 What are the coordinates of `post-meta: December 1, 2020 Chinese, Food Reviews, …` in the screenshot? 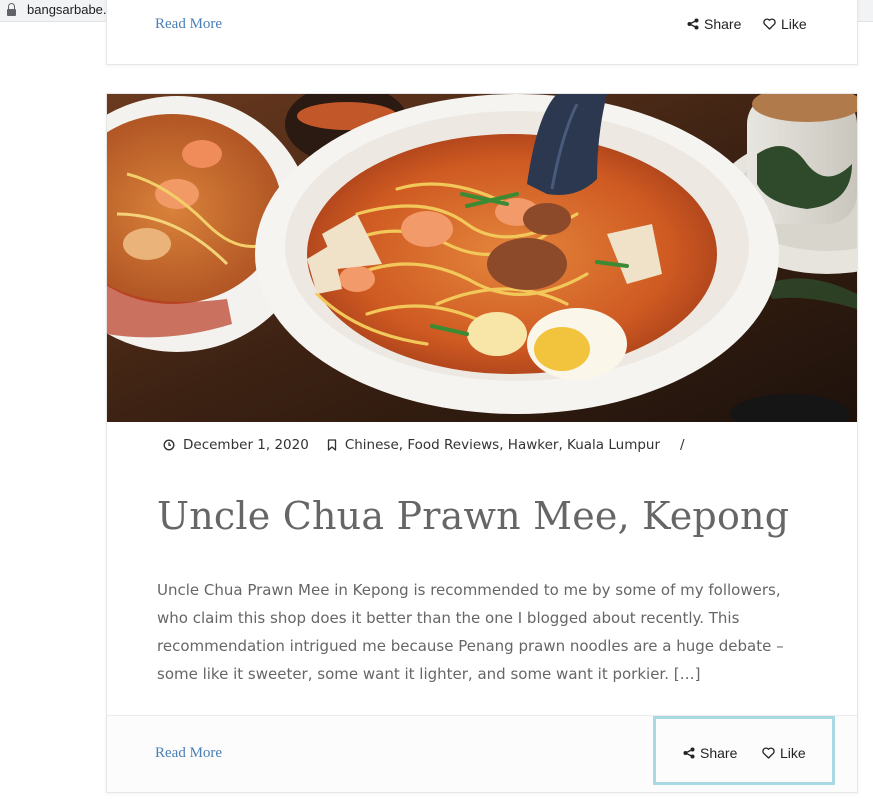 It's located at (424, 445).